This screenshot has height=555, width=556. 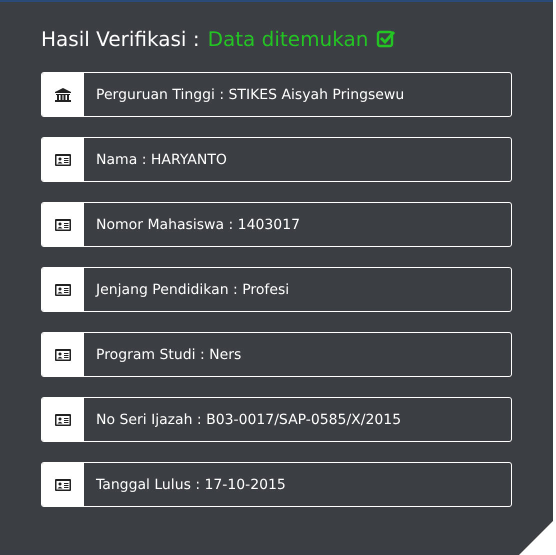 I want to click on status-text: Data ditemukan, so click(x=288, y=39).